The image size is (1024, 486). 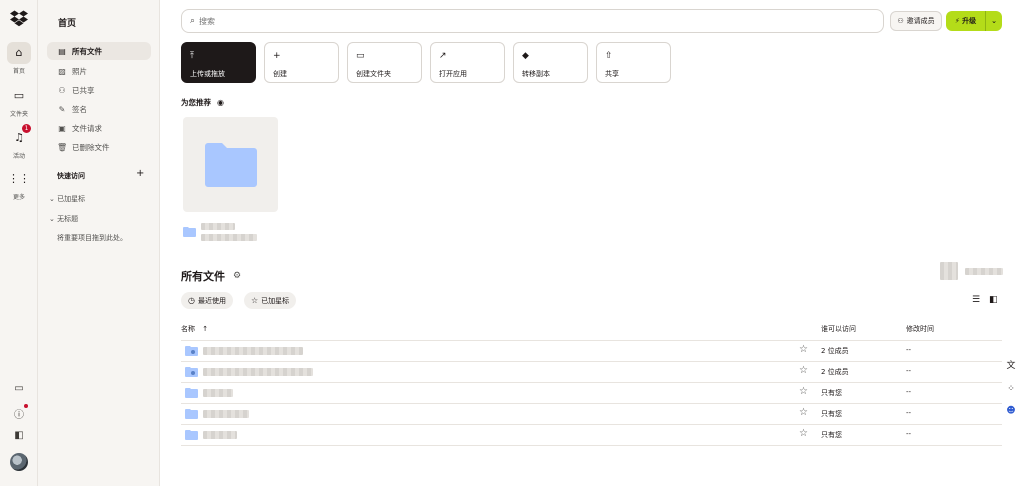 I want to click on dropbox-logo-icon, so click(x=19, y=18).